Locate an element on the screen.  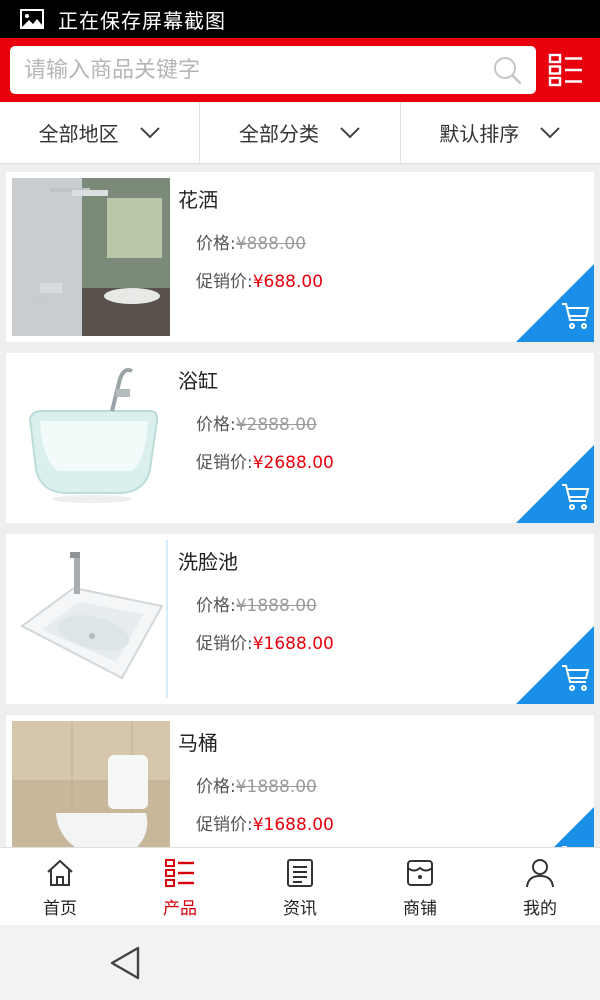
filter-sort: 默认排序 is located at coordinates (500, 132).